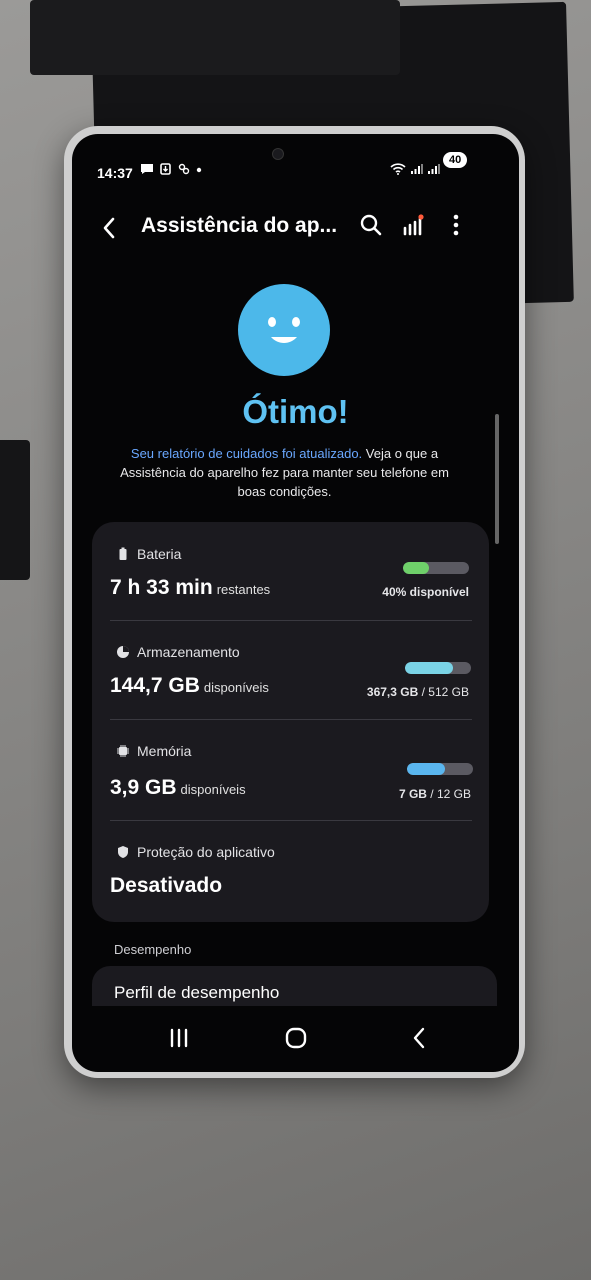 This screenshot has width=591, height=1280. I want to click on status-system-icons, so click(415, 170).